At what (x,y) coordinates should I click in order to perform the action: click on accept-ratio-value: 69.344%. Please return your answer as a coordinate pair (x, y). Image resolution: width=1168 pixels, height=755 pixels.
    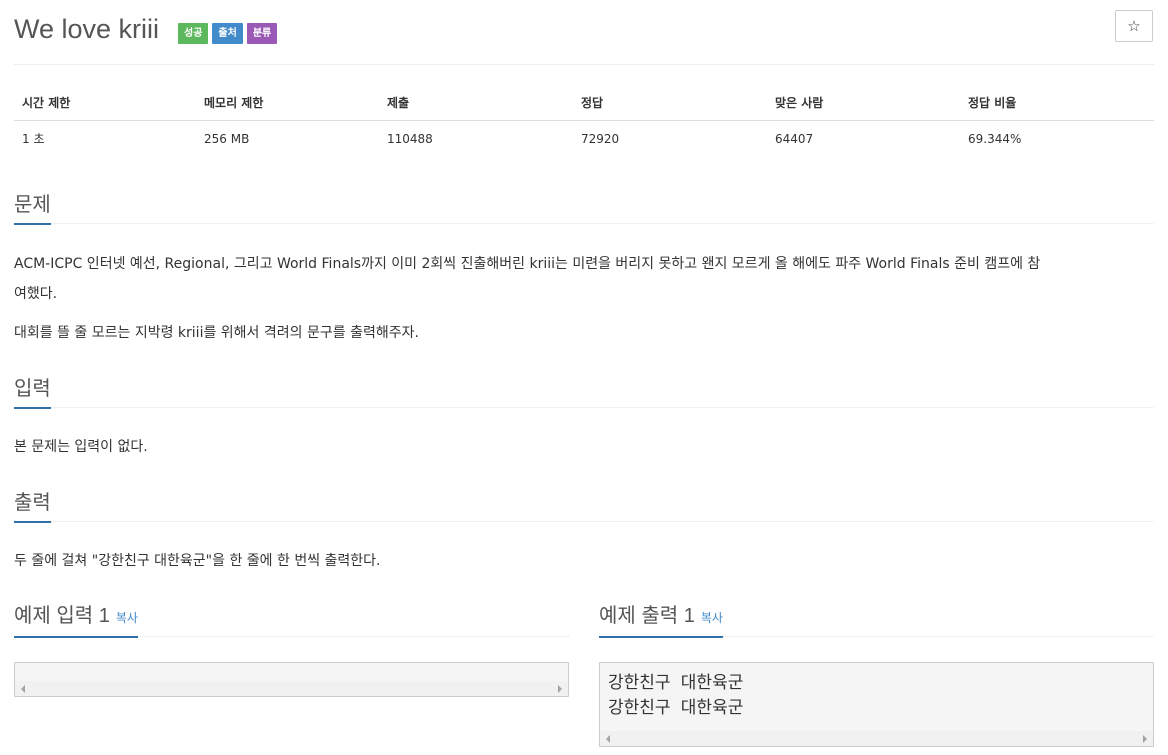
    Looking at the image, I should click on (995, 138).